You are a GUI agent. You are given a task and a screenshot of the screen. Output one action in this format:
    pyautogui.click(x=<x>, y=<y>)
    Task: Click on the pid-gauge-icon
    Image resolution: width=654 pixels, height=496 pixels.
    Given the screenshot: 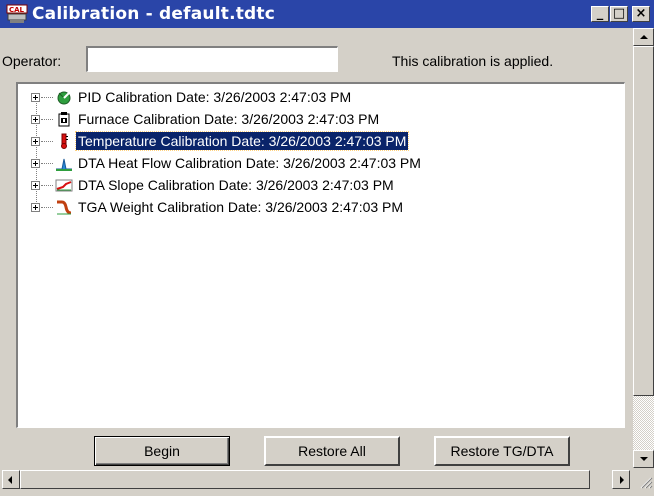 What is the action you would take?
    pyautogui.click(x=64, y=98)
    